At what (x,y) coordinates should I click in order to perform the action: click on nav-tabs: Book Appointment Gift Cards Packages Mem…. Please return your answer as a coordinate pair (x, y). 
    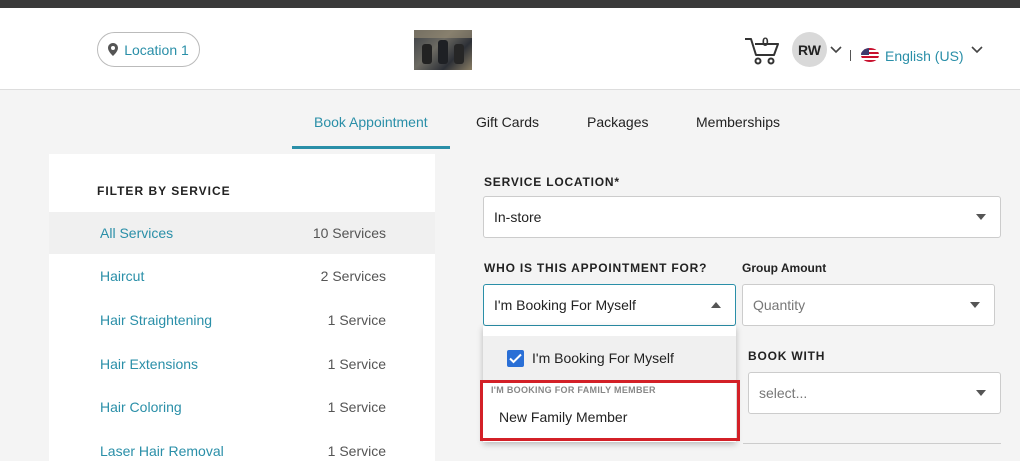
    Looking at the image, I should click on (510, 119).